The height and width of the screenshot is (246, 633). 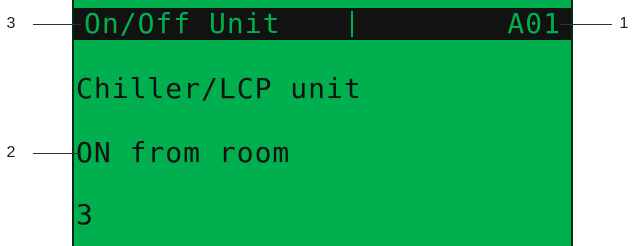 I want to click on lcd-header-bar: On/Off Unit A01, so click(x=322, y=24).